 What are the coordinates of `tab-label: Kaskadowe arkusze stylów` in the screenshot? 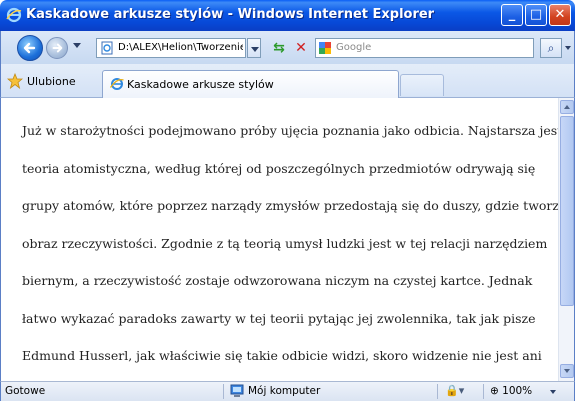 It's located at (200, 84).